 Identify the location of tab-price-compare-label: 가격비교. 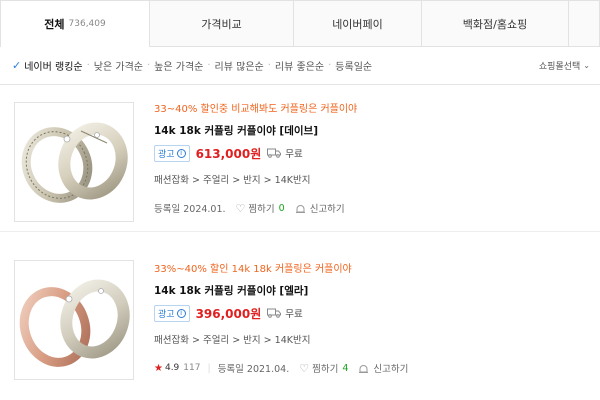
(221, 24).